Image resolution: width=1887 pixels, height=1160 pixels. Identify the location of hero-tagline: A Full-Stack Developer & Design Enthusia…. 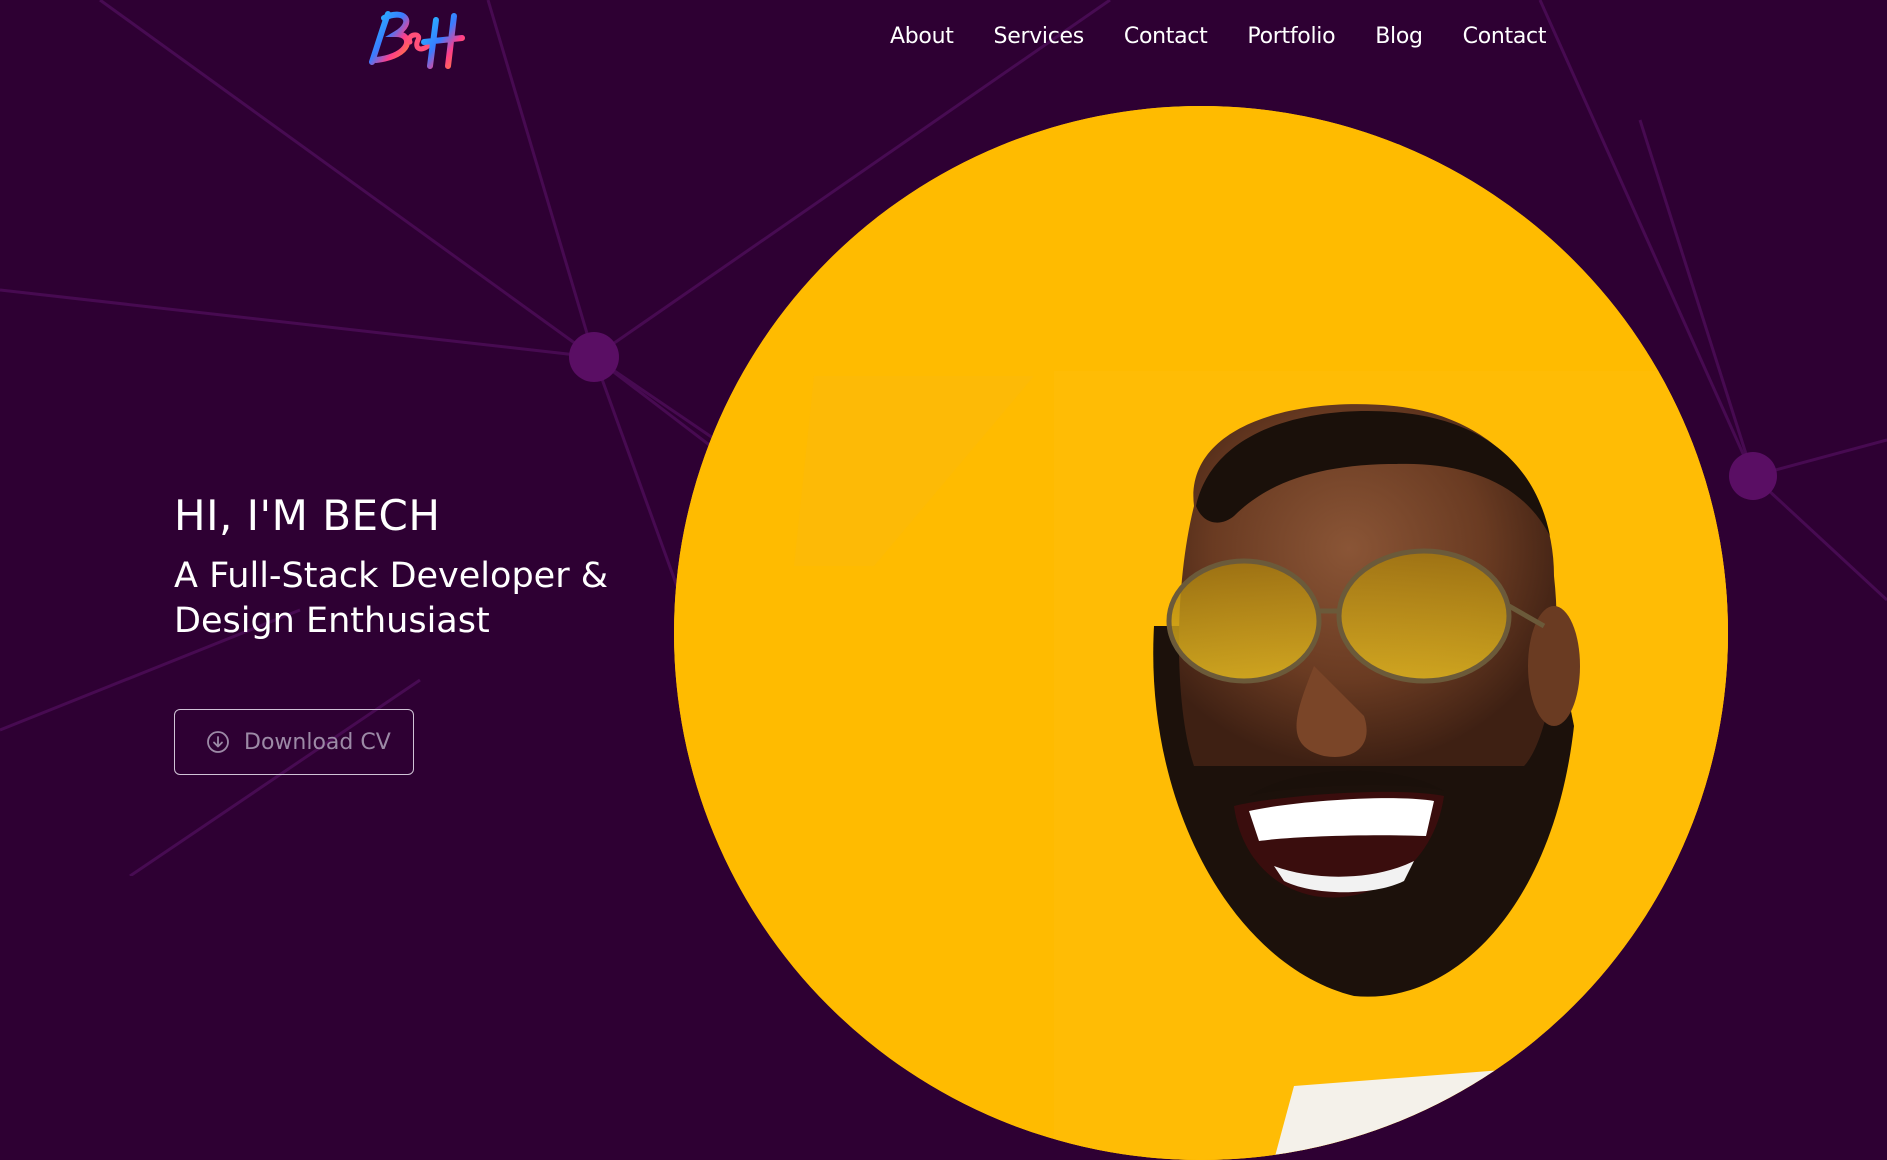
(391, 598).